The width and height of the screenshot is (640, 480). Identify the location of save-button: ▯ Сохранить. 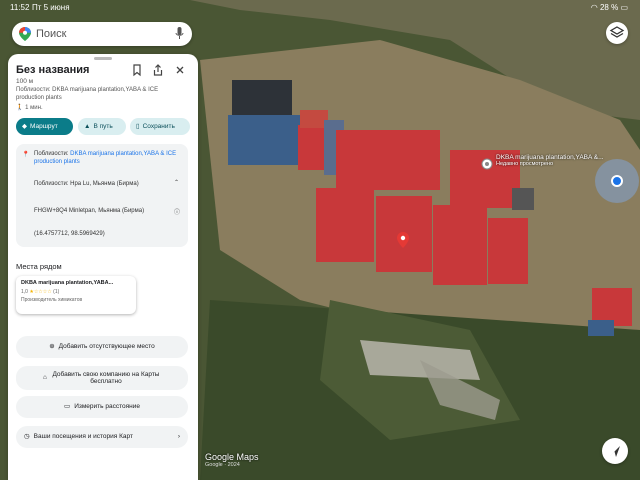
(160, 126).